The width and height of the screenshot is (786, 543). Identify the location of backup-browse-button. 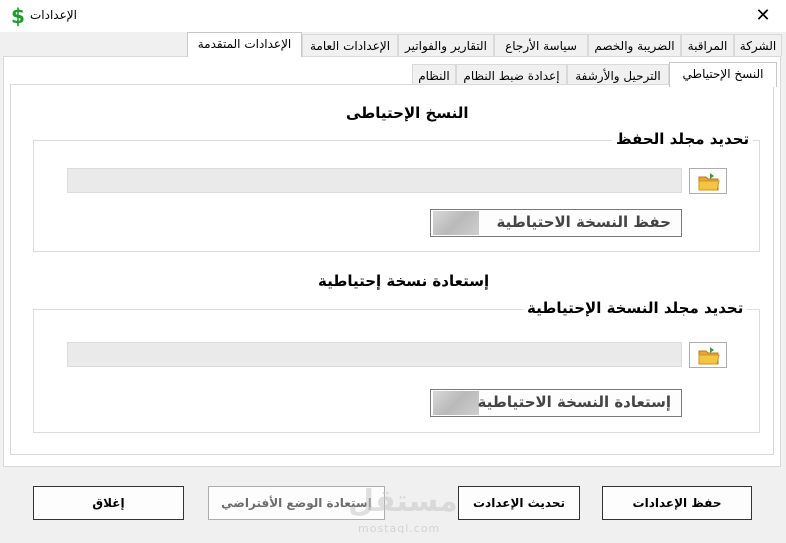
(708, 181).